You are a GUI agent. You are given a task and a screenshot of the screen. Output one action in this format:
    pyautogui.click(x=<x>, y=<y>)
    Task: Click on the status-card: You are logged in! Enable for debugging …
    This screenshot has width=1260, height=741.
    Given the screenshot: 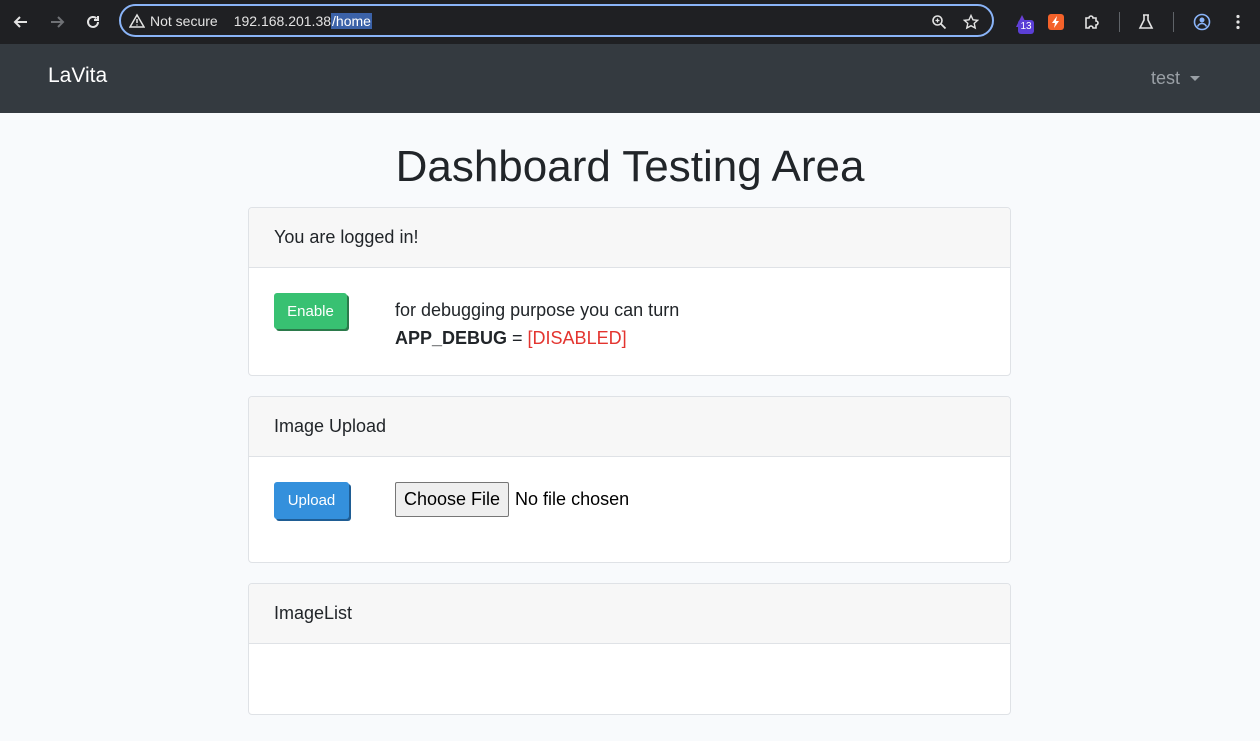 What is the action you would take?
    pyautogui.click(x=629, y=291)
    